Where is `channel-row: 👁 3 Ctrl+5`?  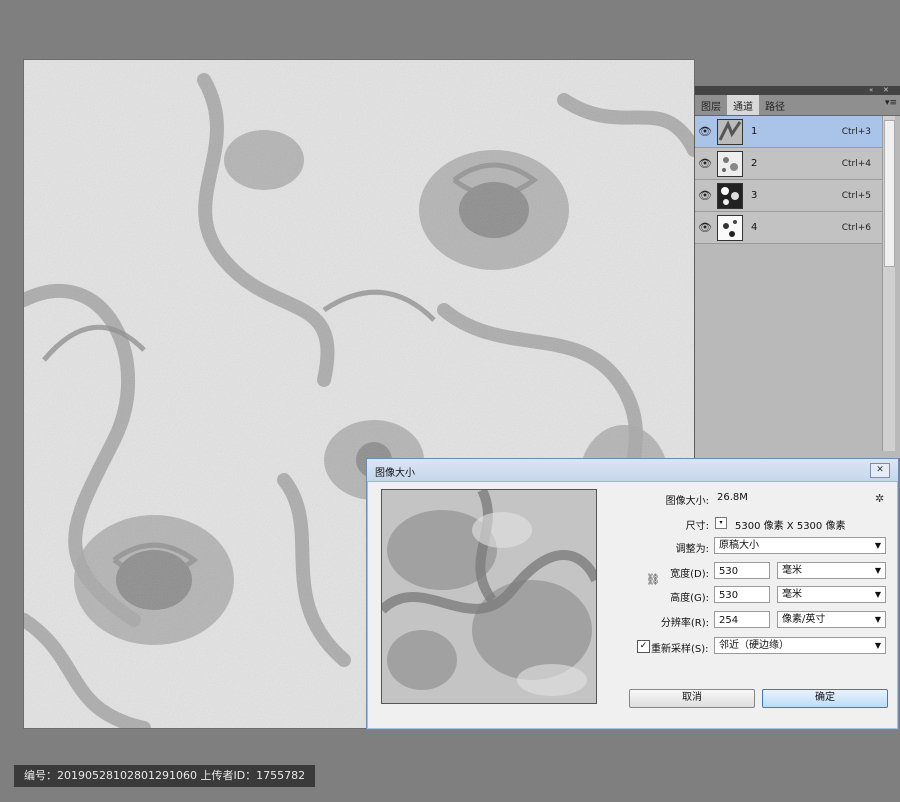 channel-row: 👁 3 Ctrl+5 is located at coordinates (789, 196).